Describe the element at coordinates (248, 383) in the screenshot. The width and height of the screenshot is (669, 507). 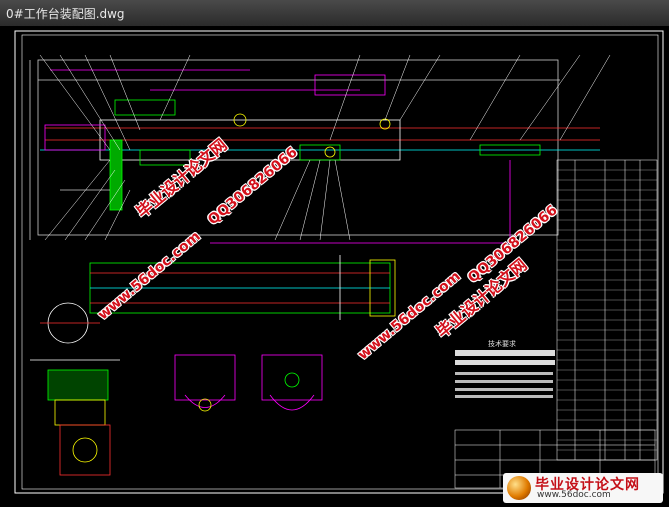
I see `section-views` at that location.